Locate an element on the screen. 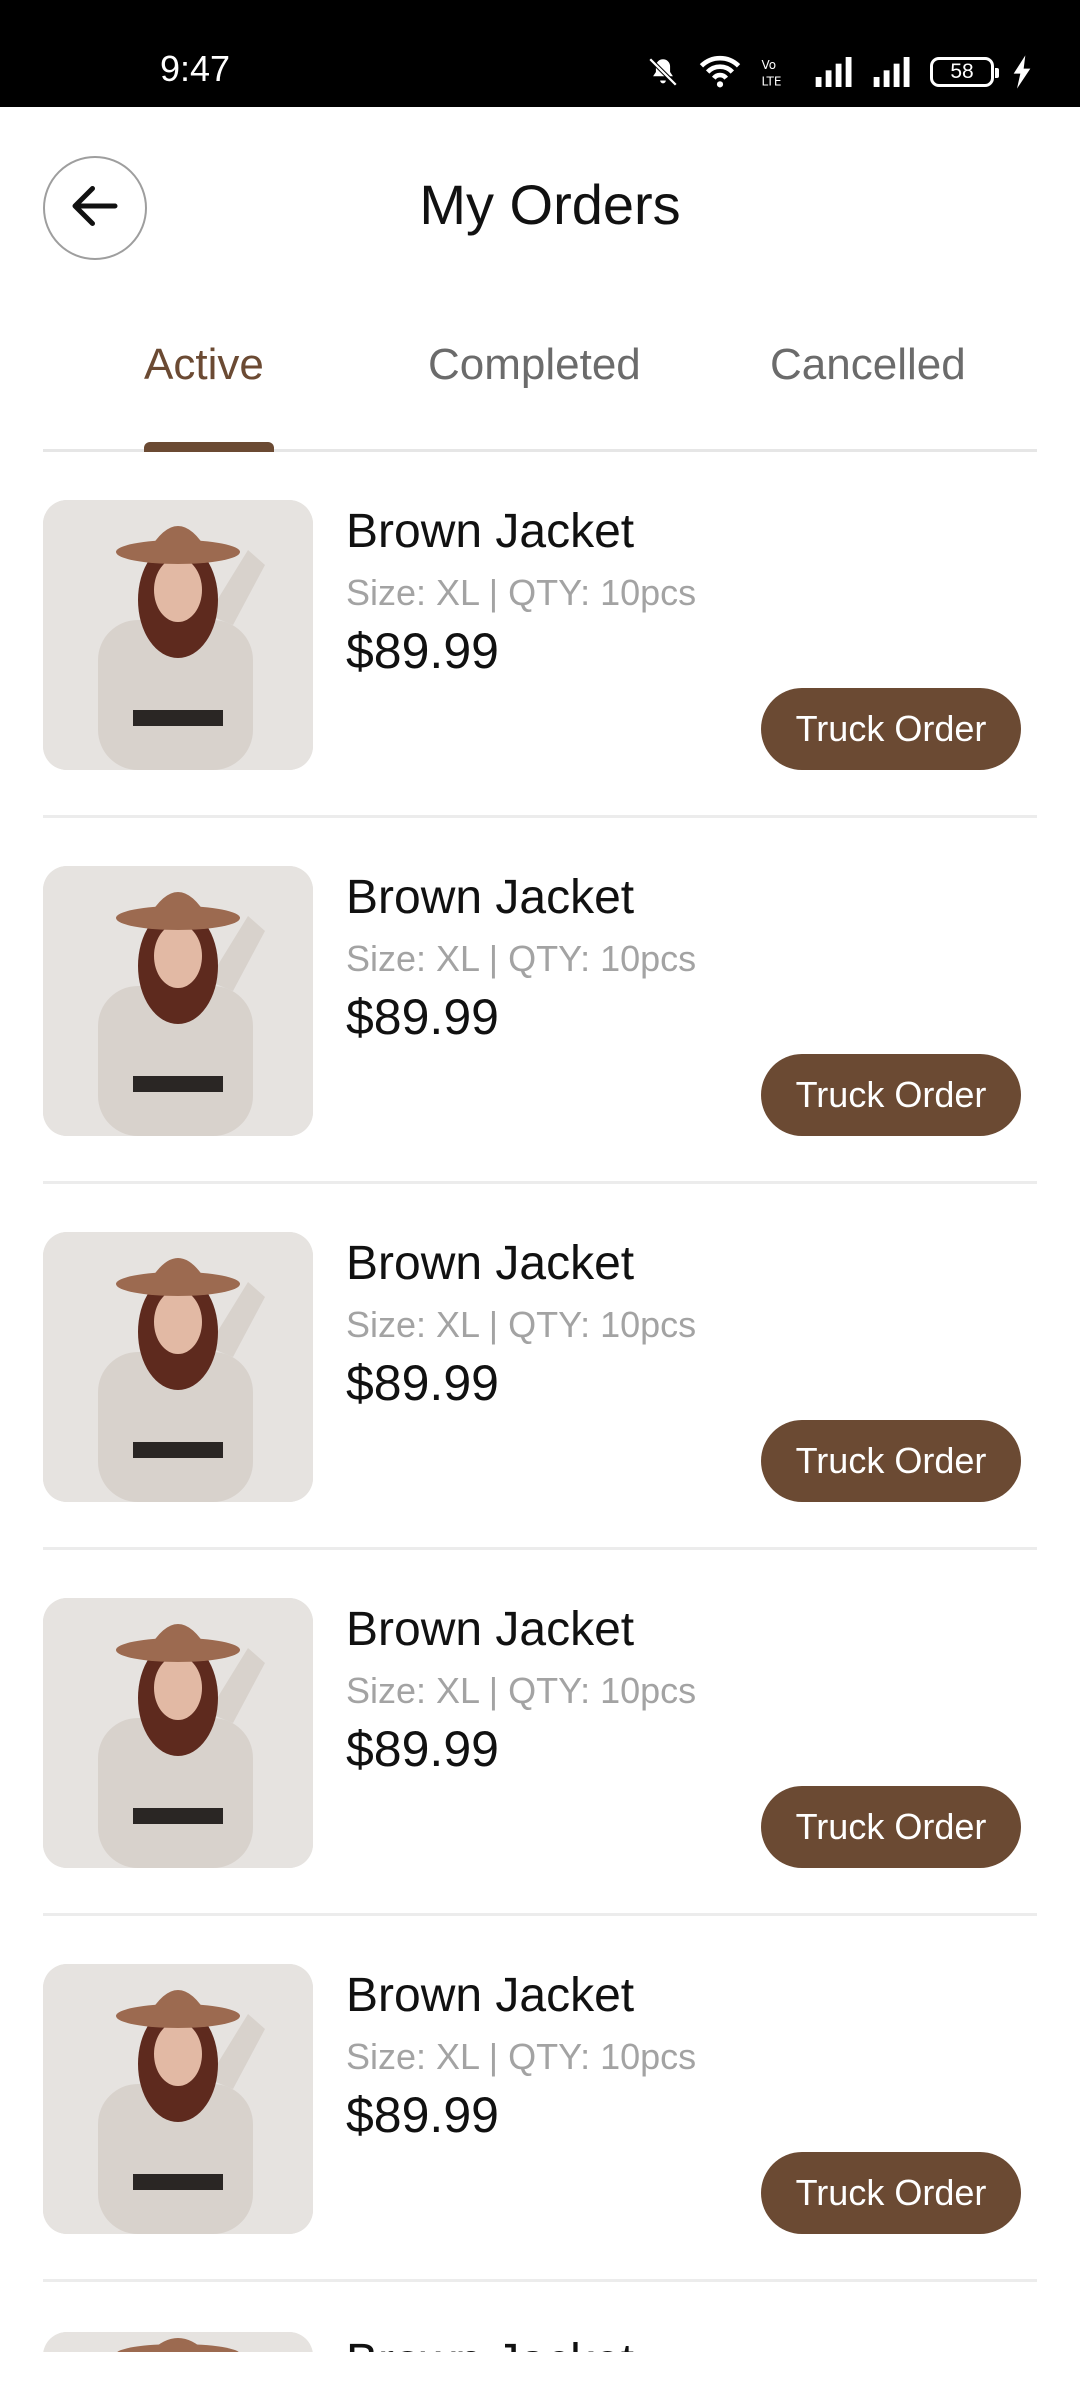 The image size is (1080, 2400). status-bar: 9:47 Vo LTE 58 is located at coordinates (540, 53).